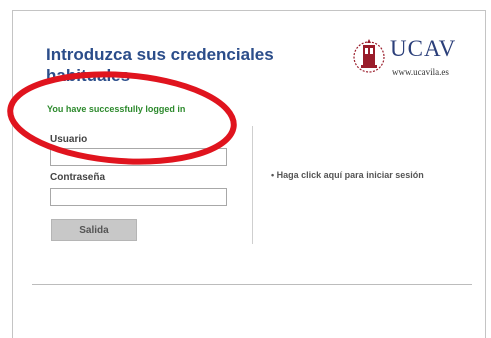 This screenshot has width=491, height=338. I want to click on salida-button: Salida, so click(94, 230).